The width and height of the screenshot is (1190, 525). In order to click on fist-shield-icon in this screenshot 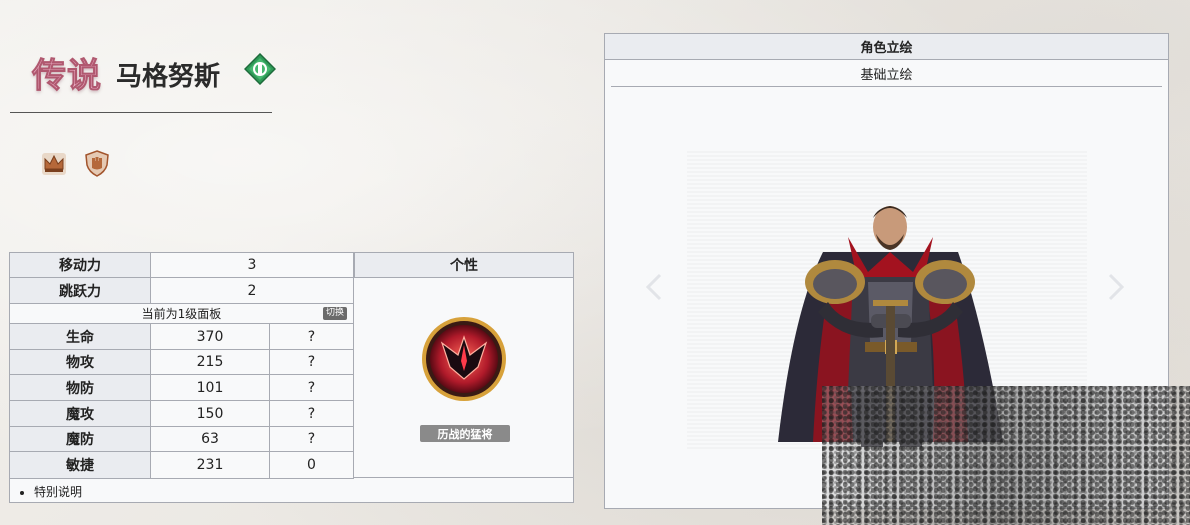, I will do `click(97, 163)`.